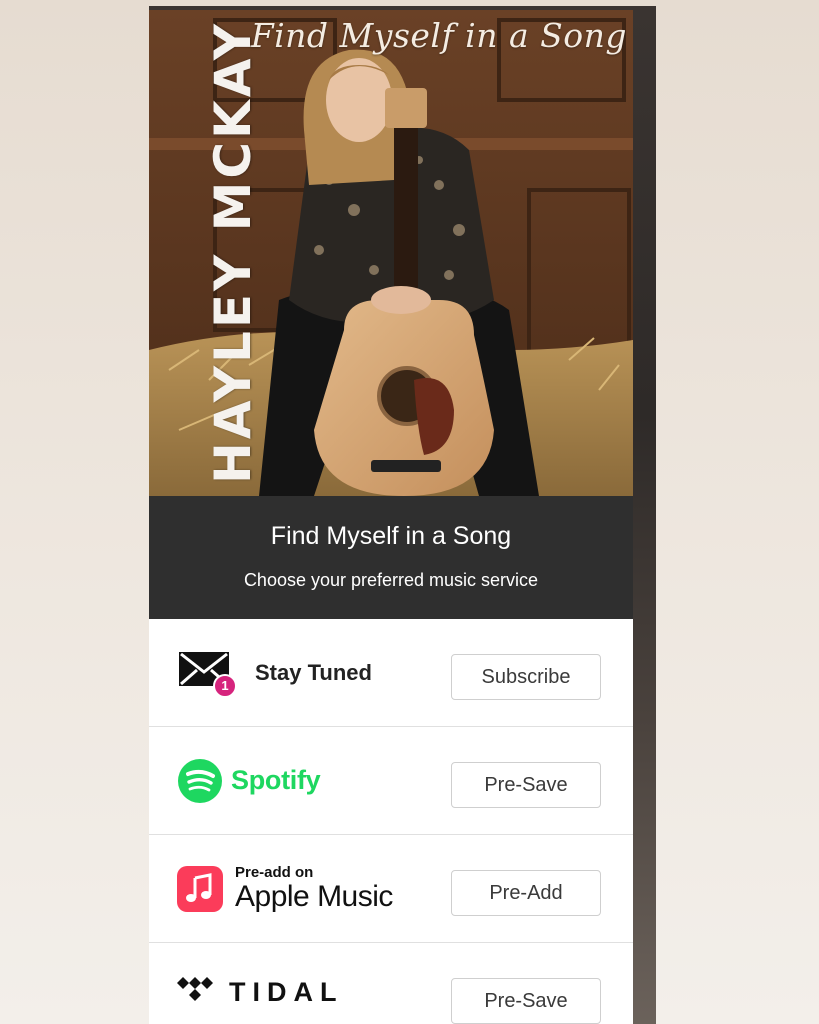  Describe the element at coordinates (286, 992) in the screenshot. I see `tidal-wordmark: TIDAL` at that location.